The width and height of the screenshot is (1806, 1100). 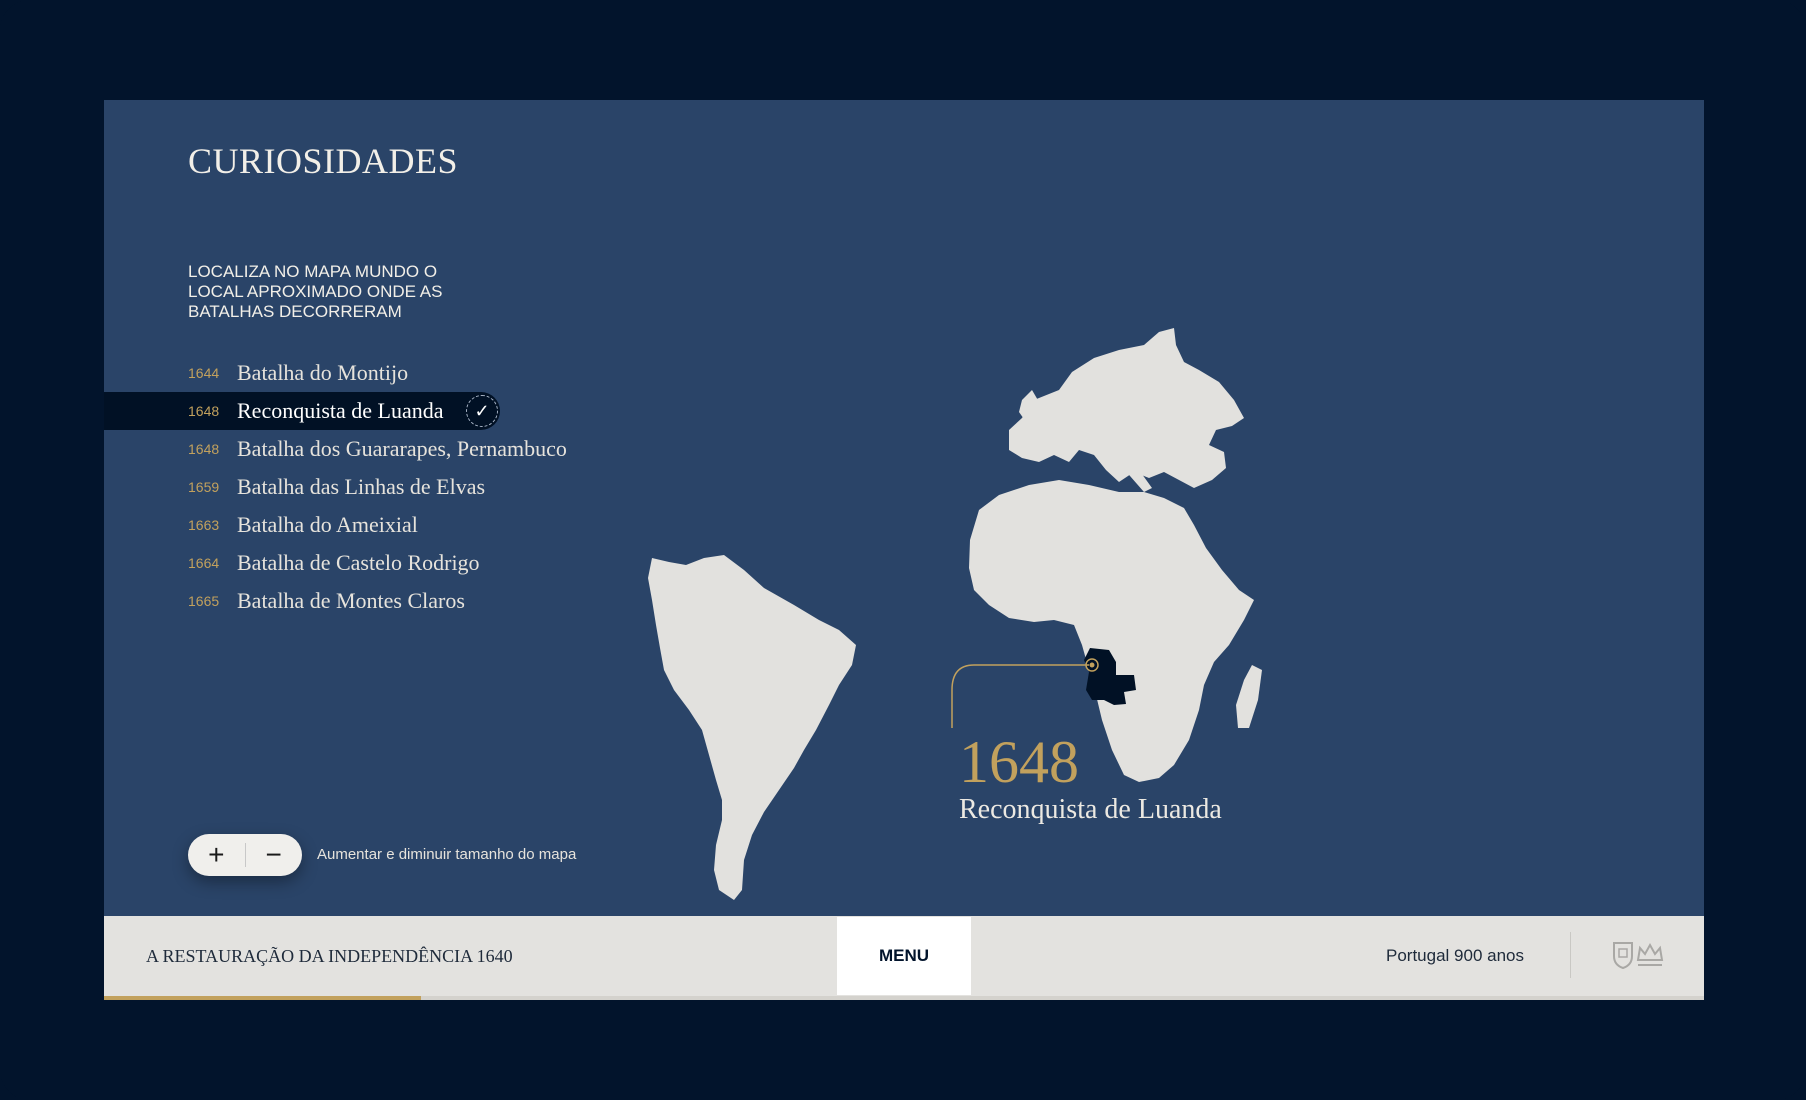 What do you see at coordinates (204, 487) in the screenshot?
I see `battle-year: 1659` at bounding box center [204, 487].